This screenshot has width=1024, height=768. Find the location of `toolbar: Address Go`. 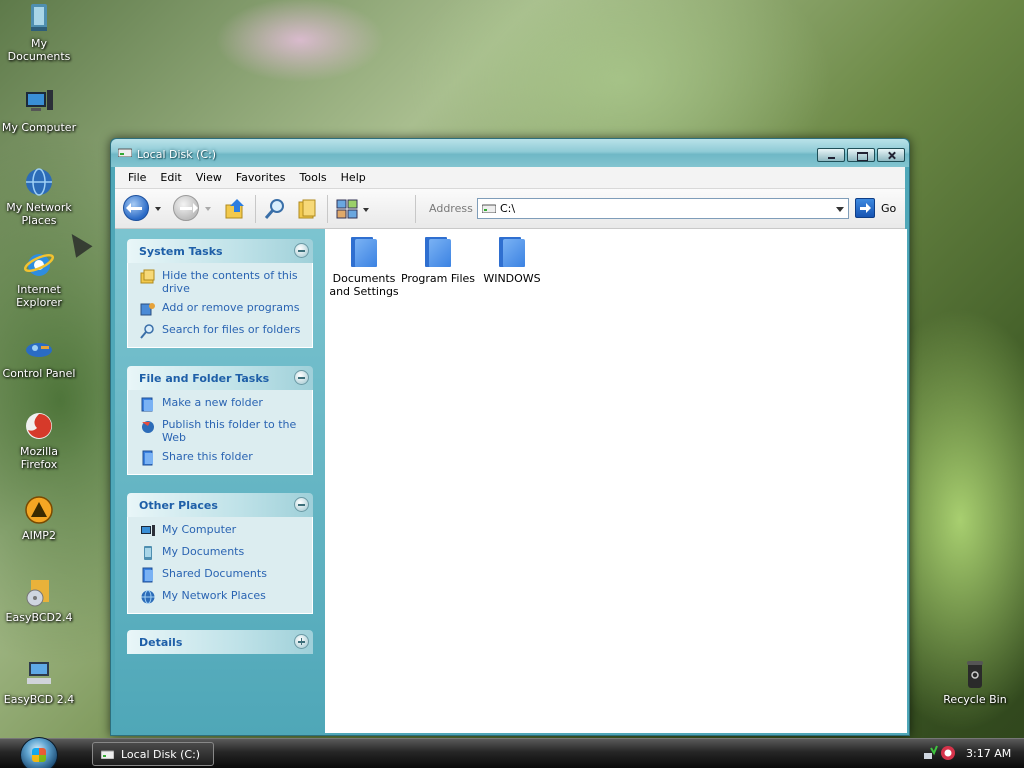

toolbar: Address Go is located at coordinates (510, 209).